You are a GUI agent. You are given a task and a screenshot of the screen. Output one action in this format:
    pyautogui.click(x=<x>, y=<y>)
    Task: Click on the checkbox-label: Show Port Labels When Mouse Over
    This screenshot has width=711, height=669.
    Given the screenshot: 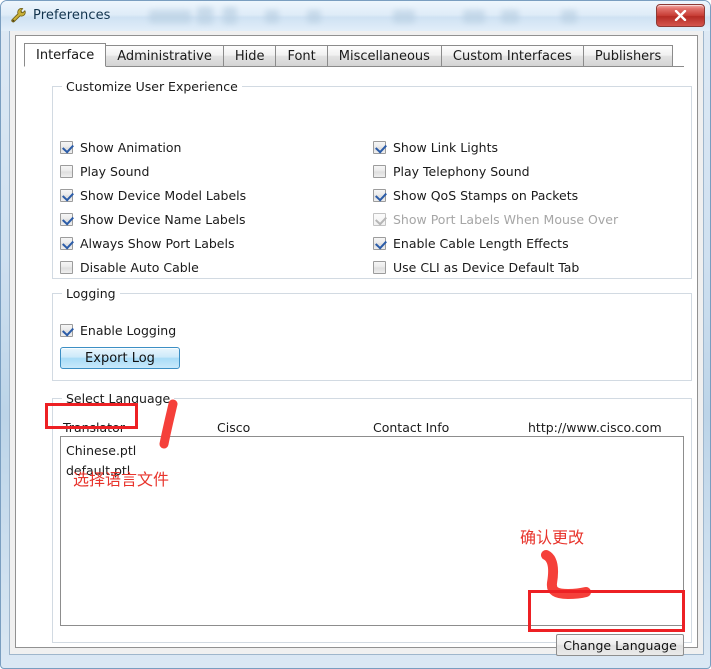 What is the action you would take?
    pyautogui.click(x=506, y=219)
    